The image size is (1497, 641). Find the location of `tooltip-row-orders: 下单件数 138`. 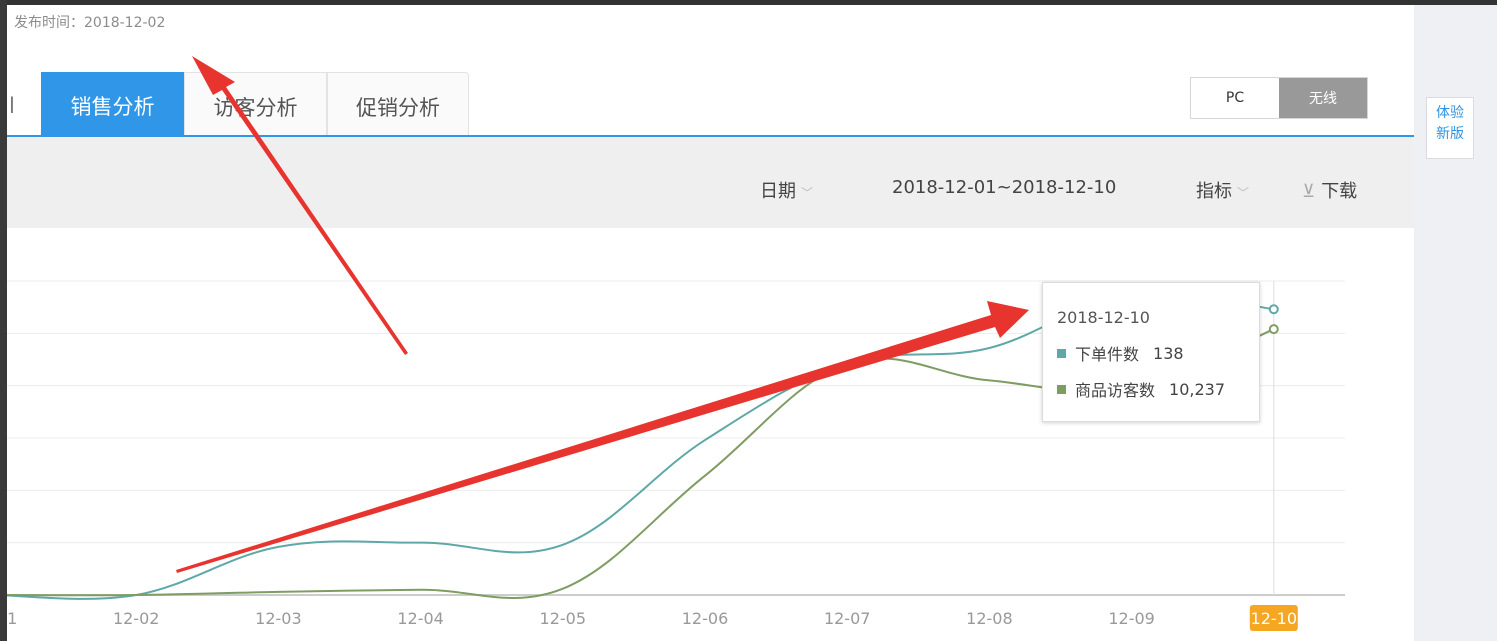

tooltip-row-orders: 下单件数 138 is located at coordinates (1120, 353).